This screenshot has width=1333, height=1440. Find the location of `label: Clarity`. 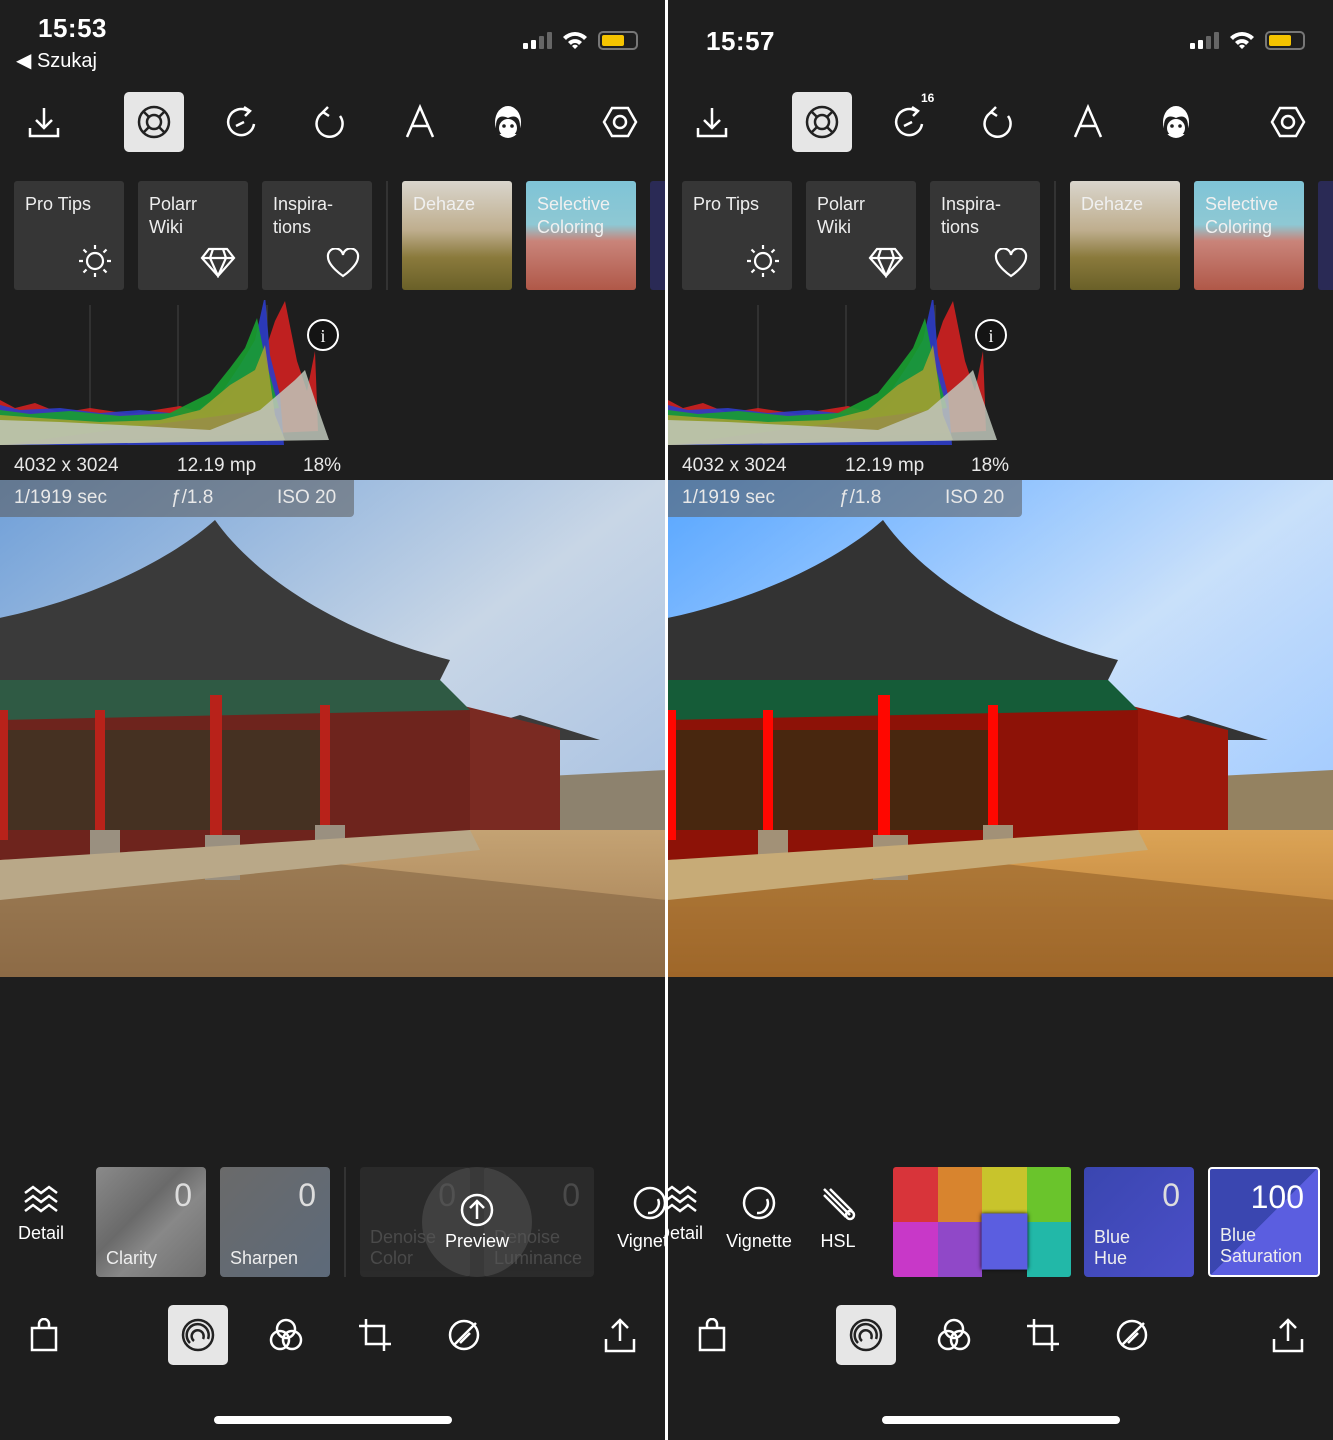

label: Clarity is located at coordinates (132, 1258).